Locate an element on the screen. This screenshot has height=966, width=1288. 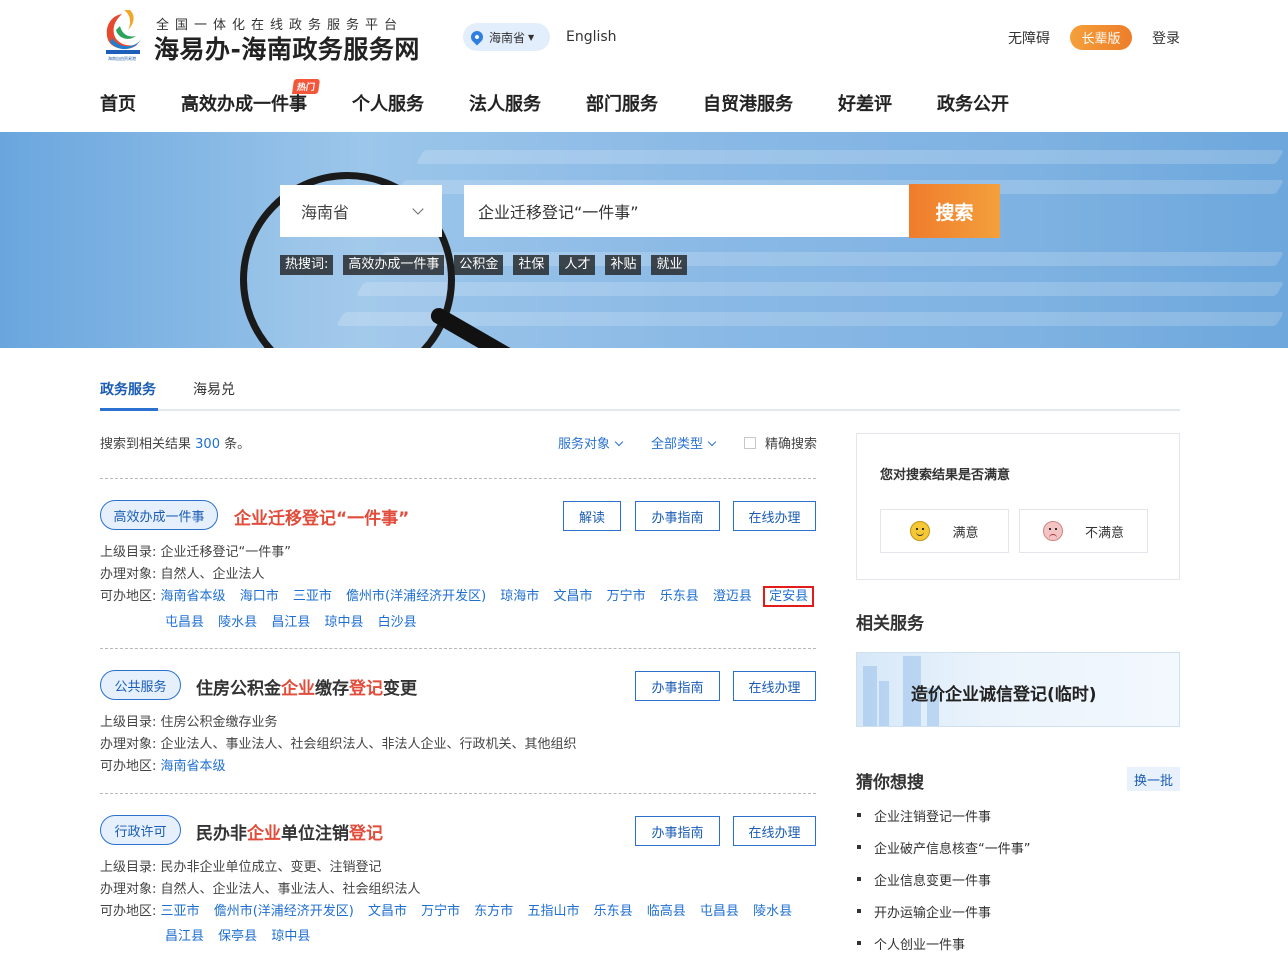
region-link-highlighted: 定安县 is located at coordinates (789, 596).